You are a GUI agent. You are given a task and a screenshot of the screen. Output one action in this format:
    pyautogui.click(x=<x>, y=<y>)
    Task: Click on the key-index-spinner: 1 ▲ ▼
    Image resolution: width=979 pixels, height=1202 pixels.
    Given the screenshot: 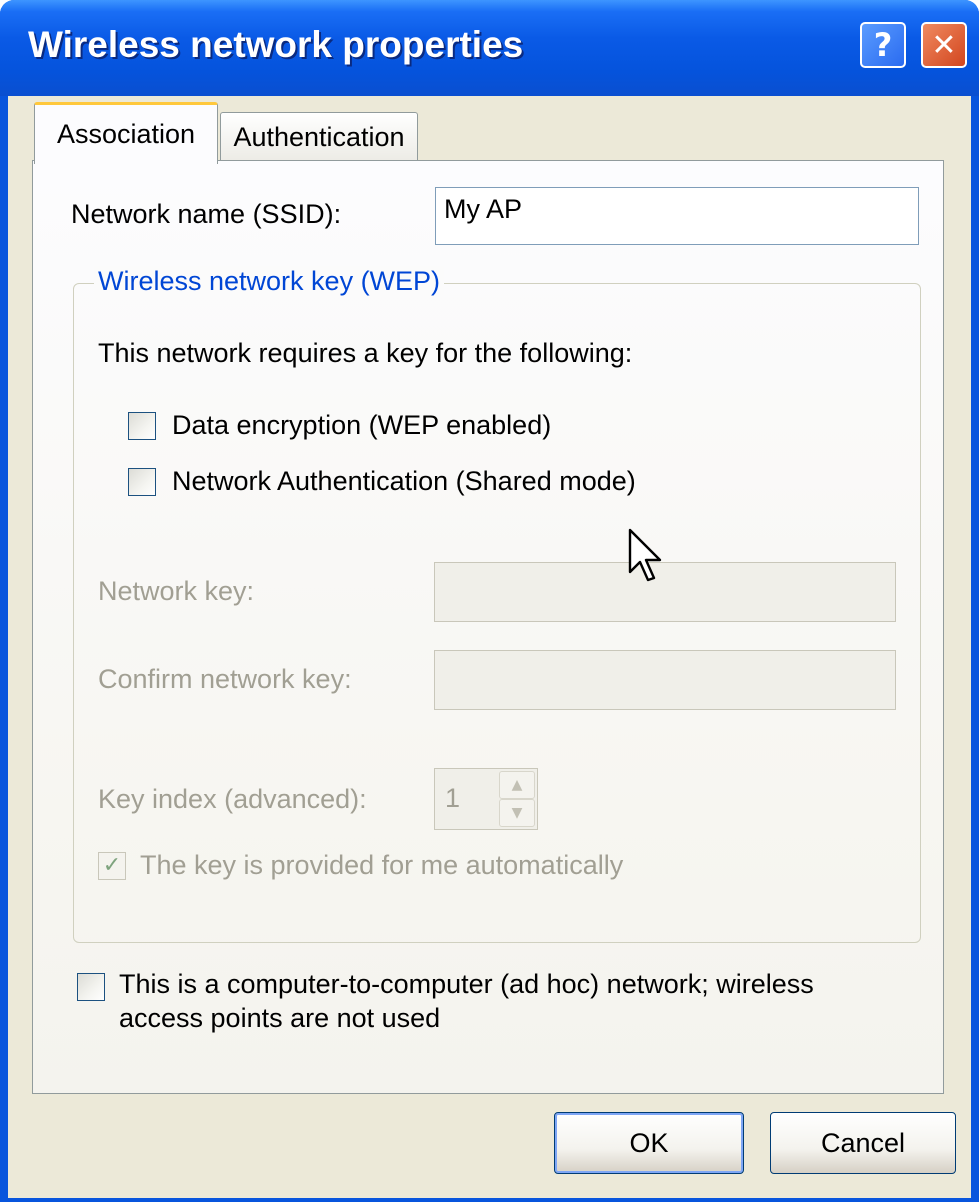 What is the action you would take?
    pyautogui.click(x=486, y=799)
    